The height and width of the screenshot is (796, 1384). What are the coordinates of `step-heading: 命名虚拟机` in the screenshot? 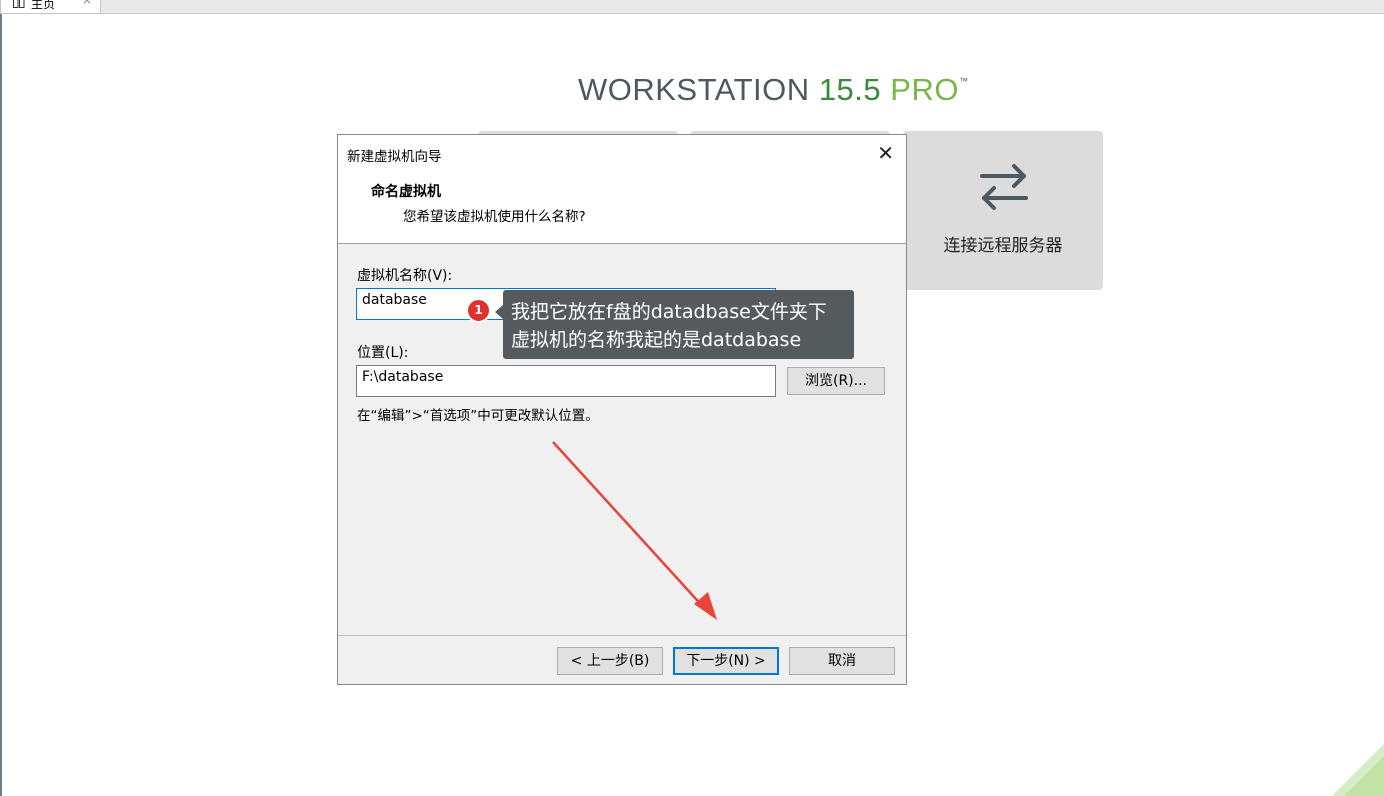 It's located at (406, 192).